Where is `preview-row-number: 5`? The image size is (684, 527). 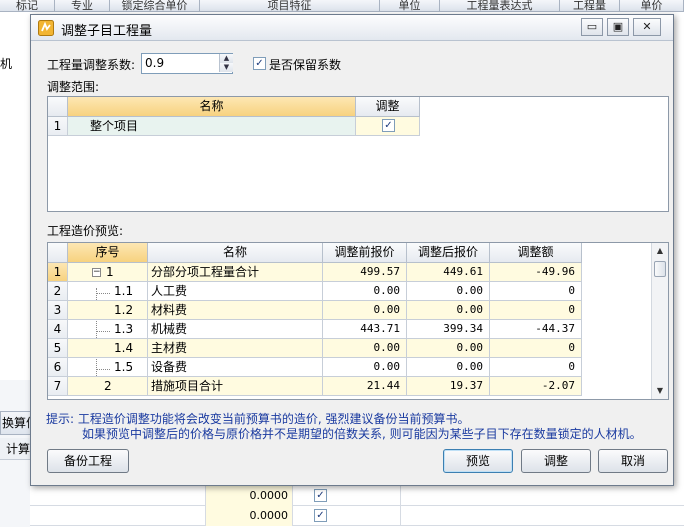
preview-row-number: 5 is located at coordinates (58, 348).